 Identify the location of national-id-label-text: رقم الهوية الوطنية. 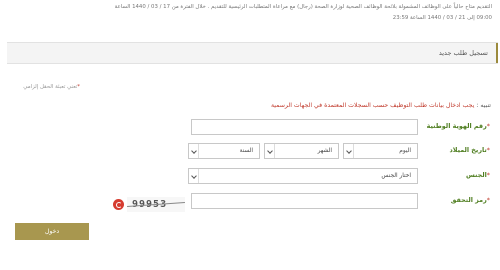
(456, 126).